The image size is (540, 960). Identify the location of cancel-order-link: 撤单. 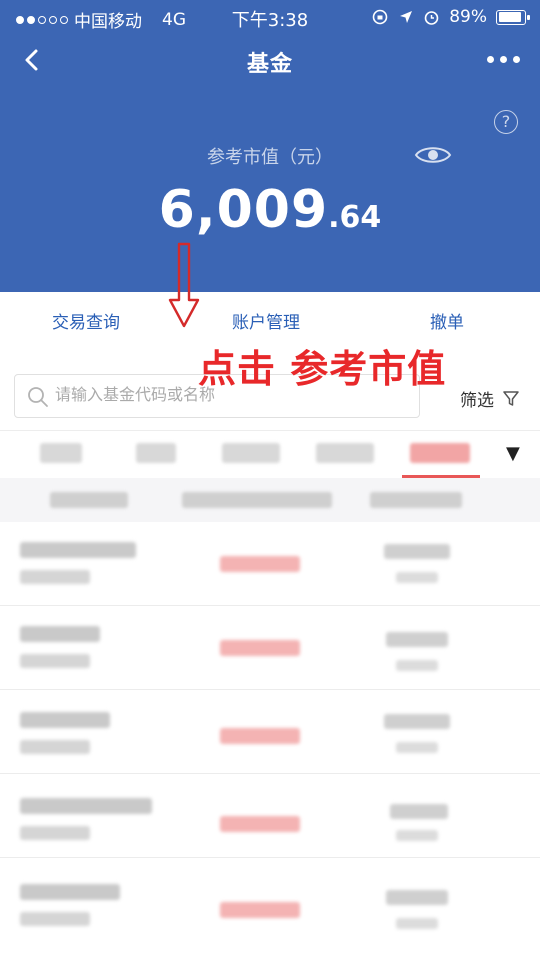
(447, 320).